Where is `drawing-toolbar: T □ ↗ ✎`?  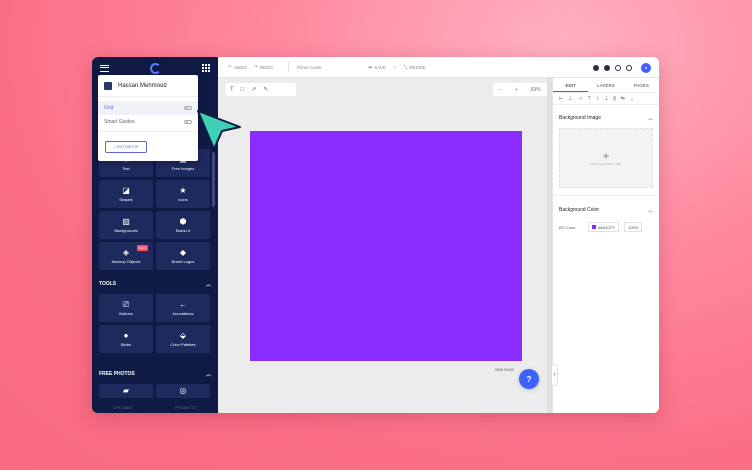 drawing-toolbar: T □ ↗ ✎ is located at coordinates (261, 89).